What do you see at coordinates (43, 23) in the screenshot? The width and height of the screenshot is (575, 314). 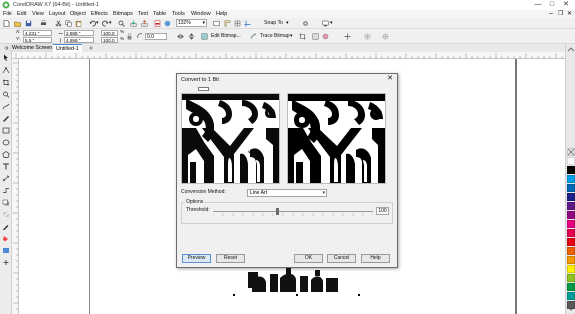 I see `print-icon` at bounding box center [43, 23].